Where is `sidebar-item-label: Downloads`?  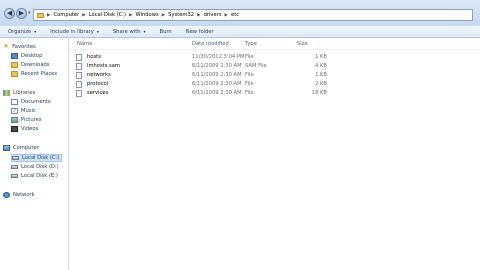
sidebar-item-label: Downloads is located at coordinates (35, 65).